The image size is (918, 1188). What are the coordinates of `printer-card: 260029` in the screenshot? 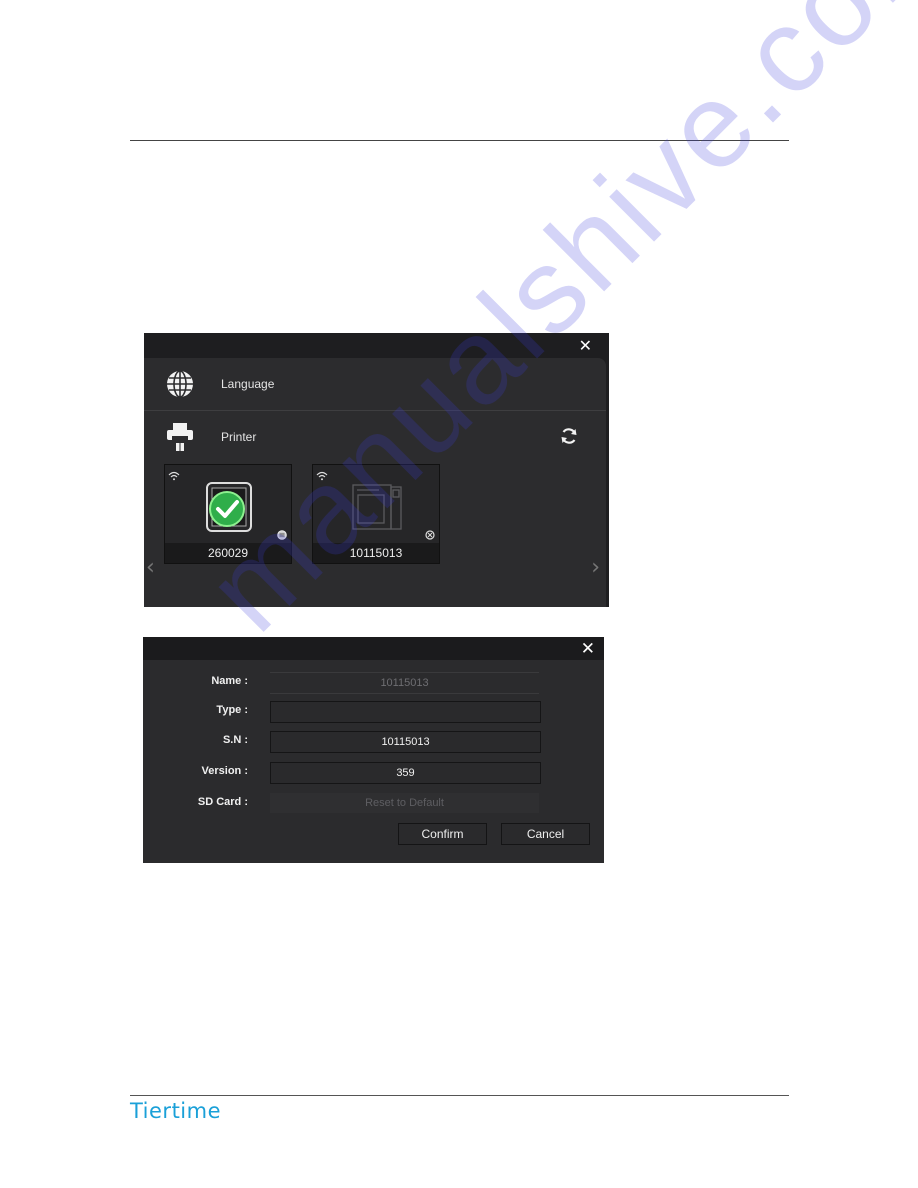 It's located at (228, 514).